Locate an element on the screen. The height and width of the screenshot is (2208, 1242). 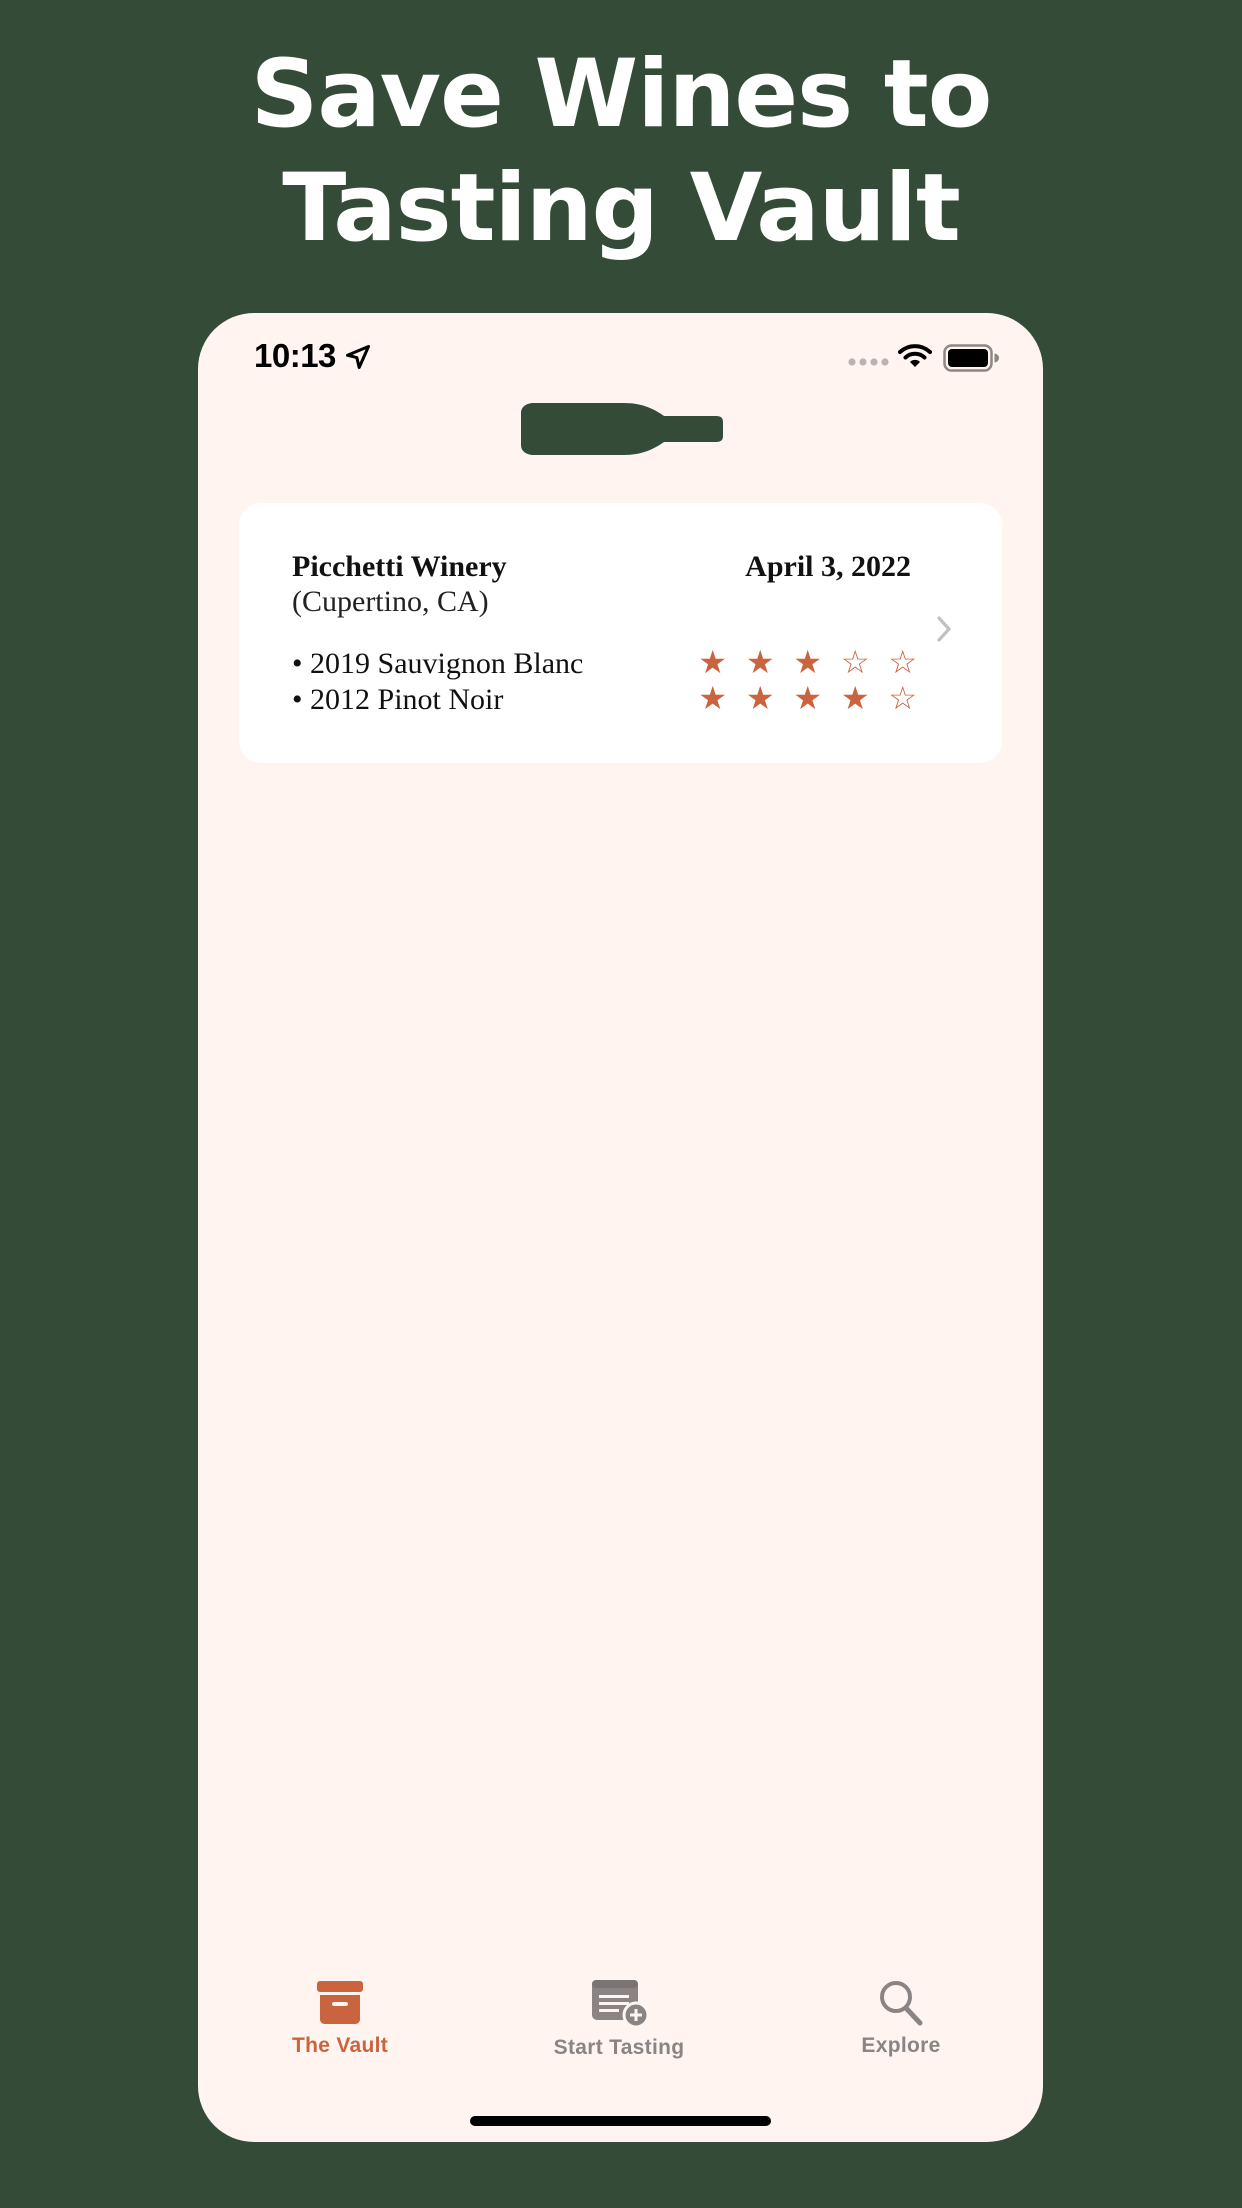
headline: Save Wines to Tasting Vault is located at coordinates (621, 152).